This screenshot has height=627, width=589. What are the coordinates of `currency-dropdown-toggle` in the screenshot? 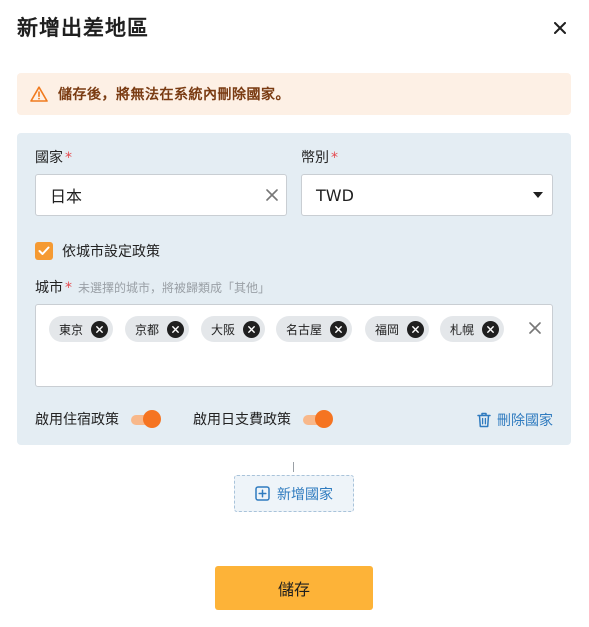 It's located at (538, 195).